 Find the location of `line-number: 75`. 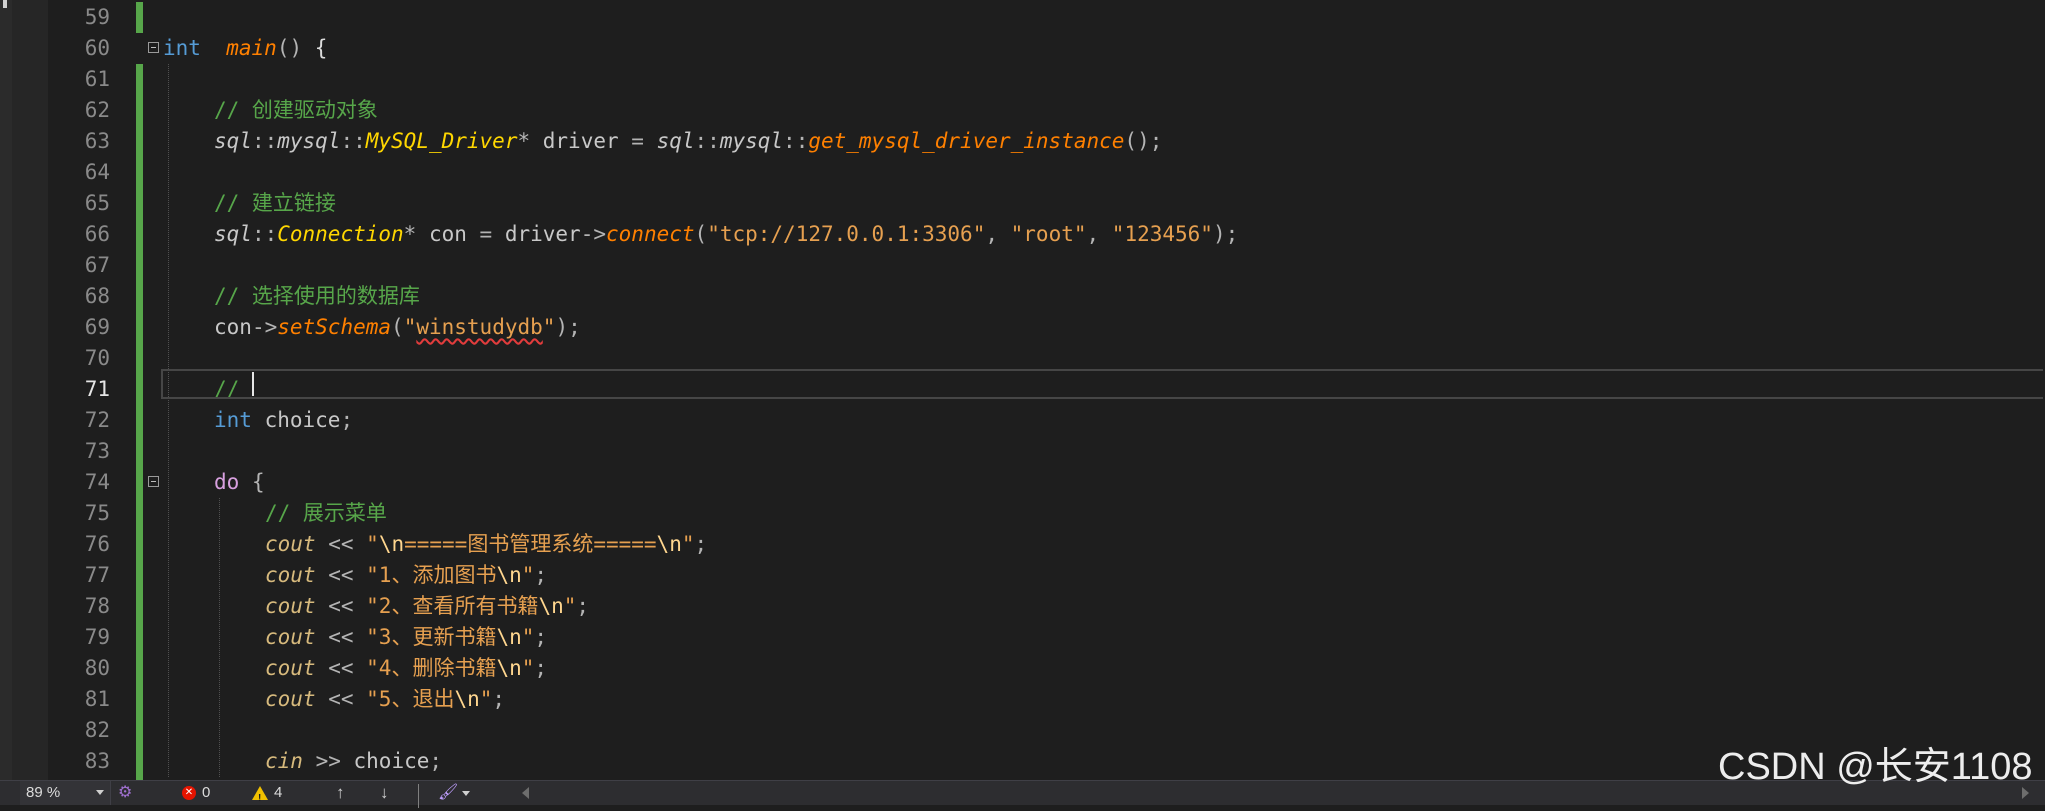

line-number: 75 is located at coordinates (97, 513).